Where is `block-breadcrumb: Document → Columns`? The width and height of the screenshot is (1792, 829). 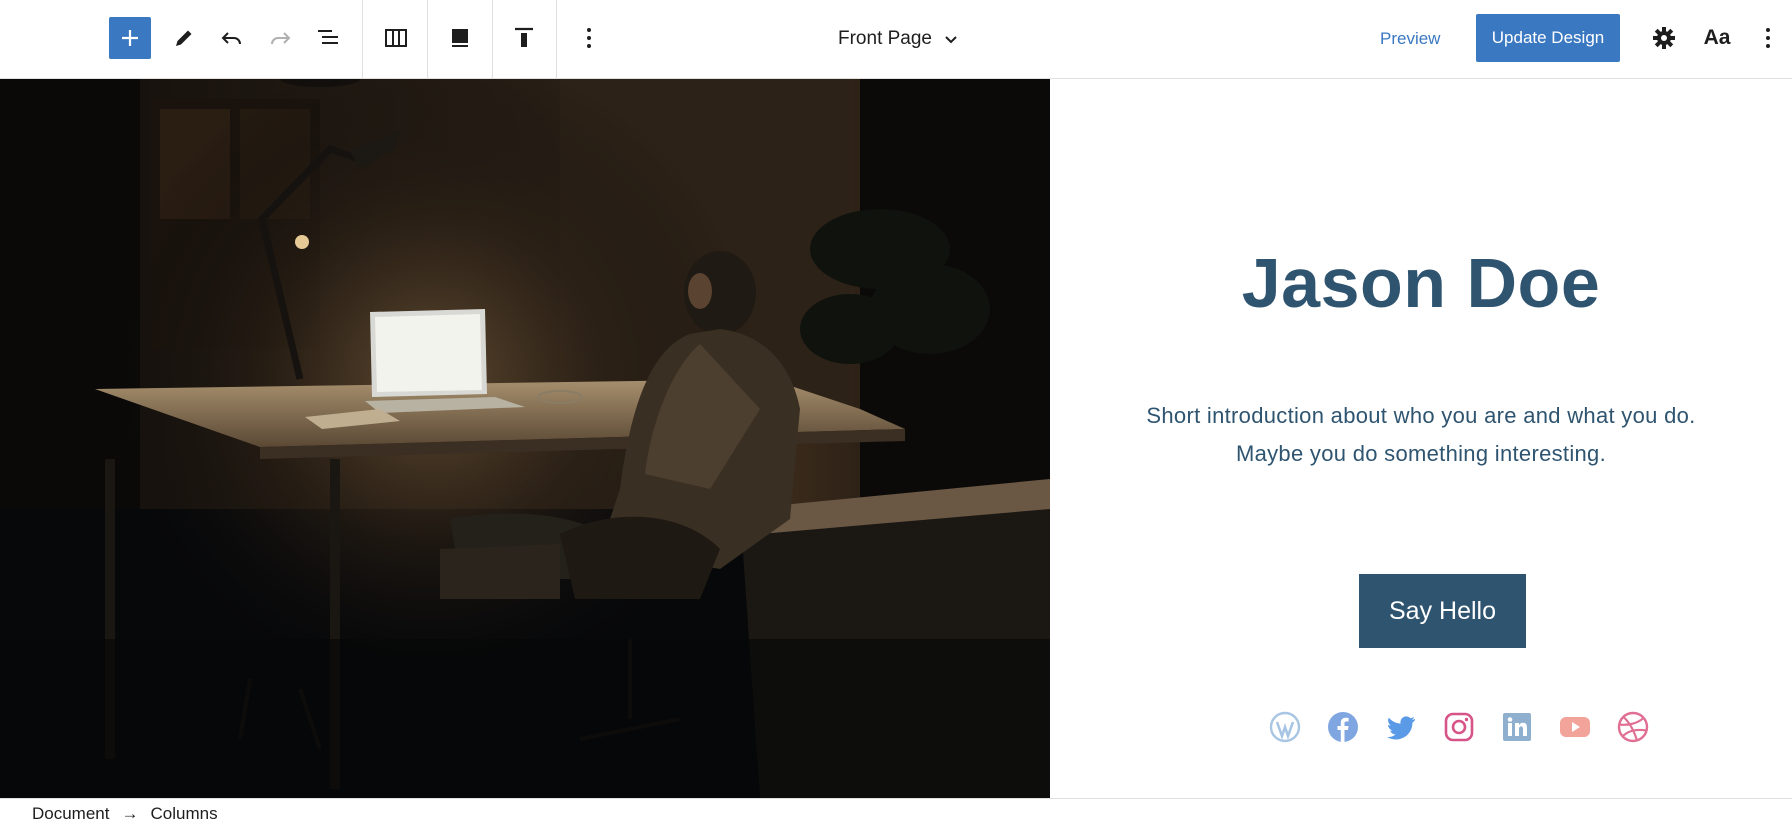
block-breadcrumb: Document → Columns is located at coordinates (896, 813).